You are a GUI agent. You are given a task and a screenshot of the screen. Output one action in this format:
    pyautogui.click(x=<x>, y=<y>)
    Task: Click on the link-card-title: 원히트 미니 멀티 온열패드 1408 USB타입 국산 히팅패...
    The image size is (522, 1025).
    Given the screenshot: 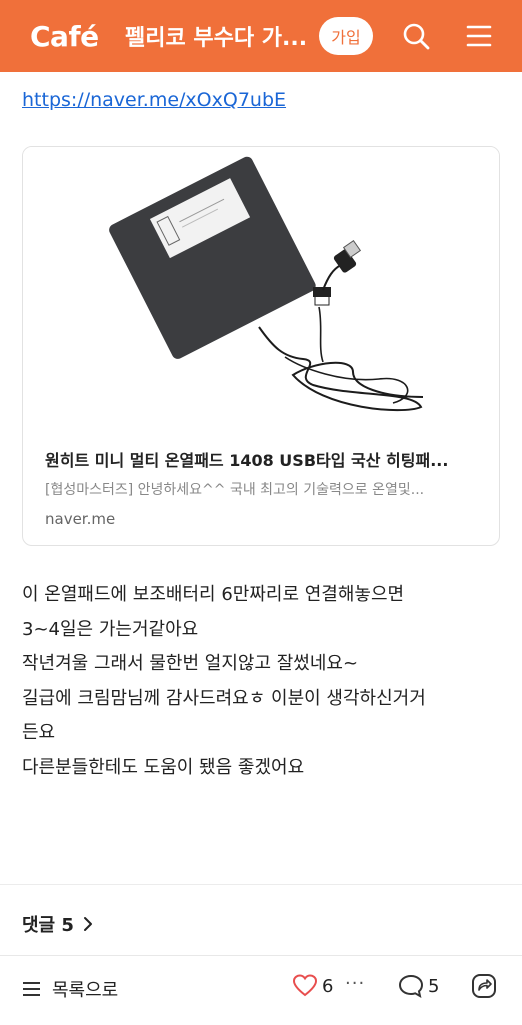 What is the action you would take?
    pyautogui.click(x=247, y=460)
    